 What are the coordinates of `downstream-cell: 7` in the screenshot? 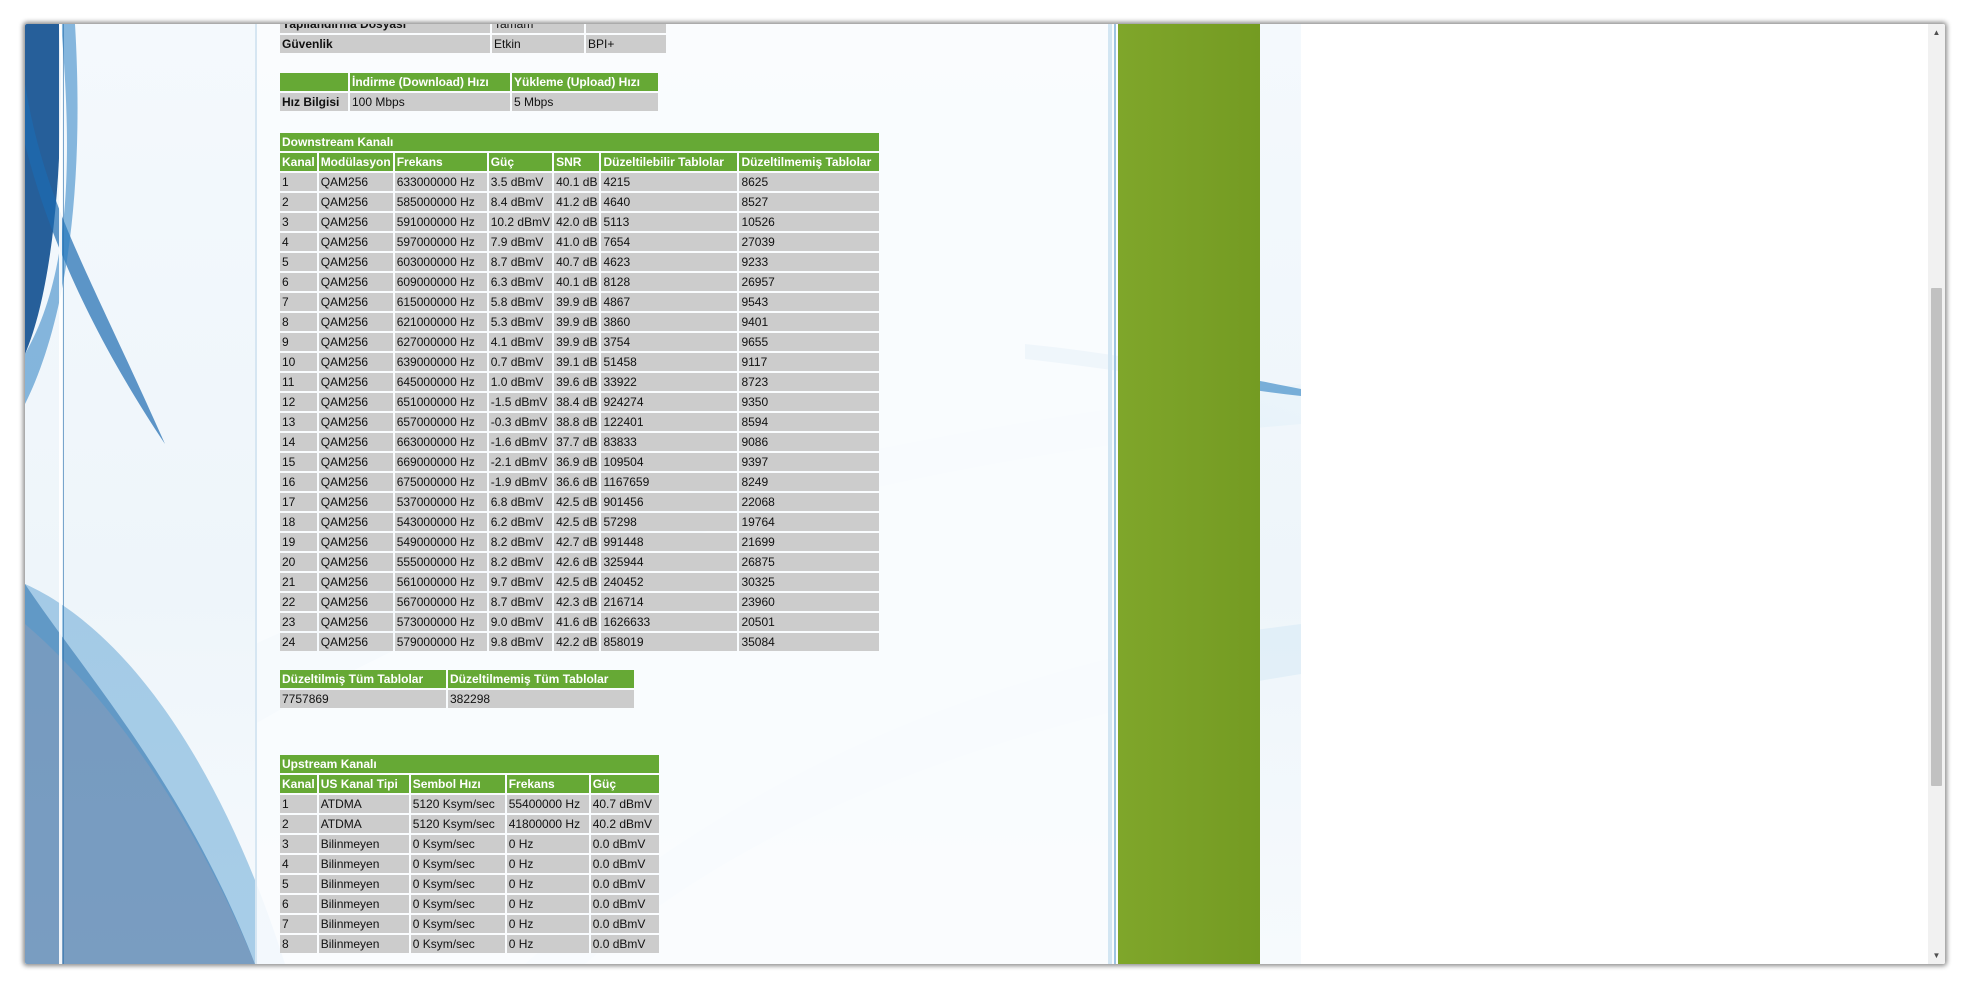 It's located at (298, 302).